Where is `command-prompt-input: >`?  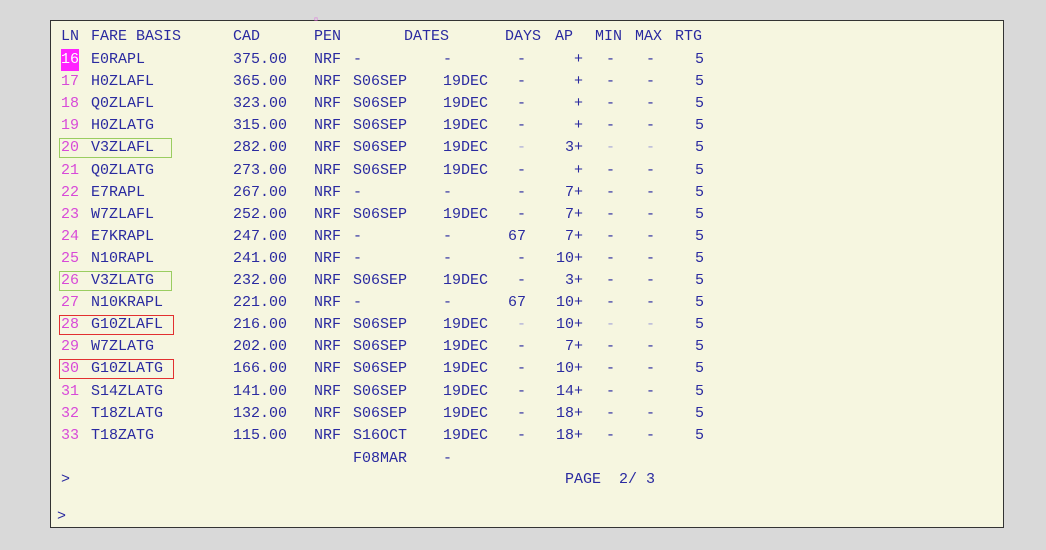
command-prompt-input: > is located at coordinates (61, 517).